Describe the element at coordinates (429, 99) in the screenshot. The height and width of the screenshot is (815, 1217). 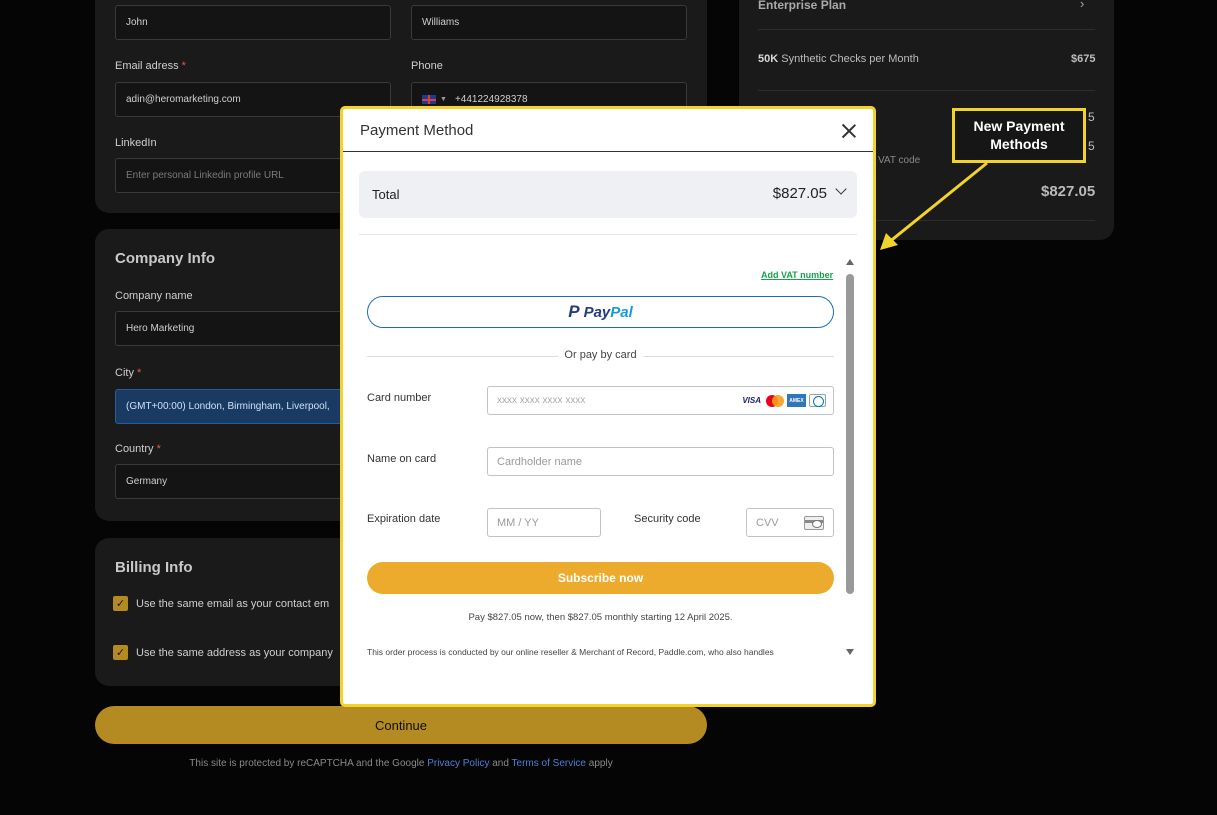
I see `uk-flag-icon` at that location.